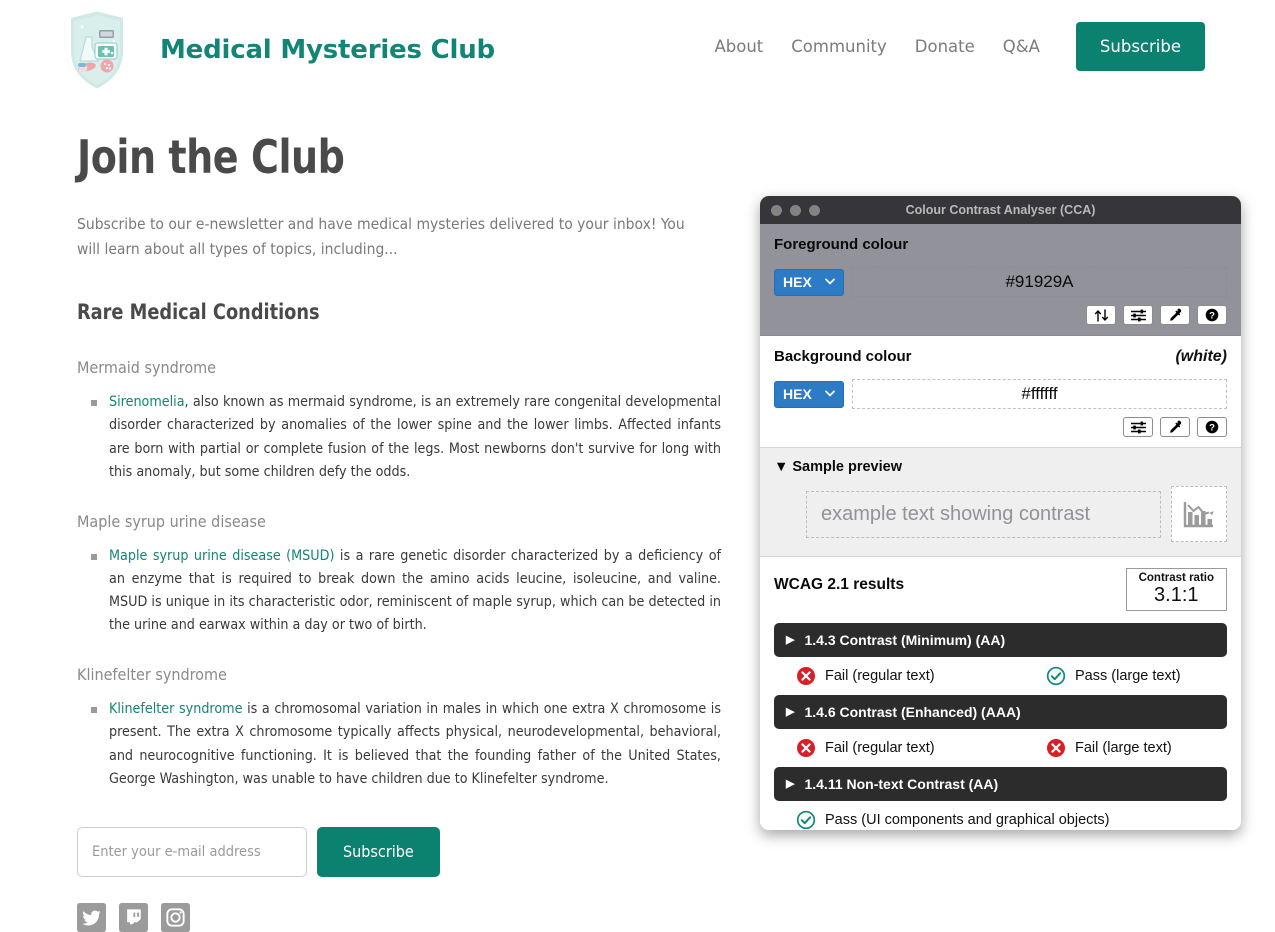 Image resolution: width=1275 pixels, height=932 pixels. Describe the element at coordinates (738, 46) in the screenshot. I see `nav-item-about: About` at that location.